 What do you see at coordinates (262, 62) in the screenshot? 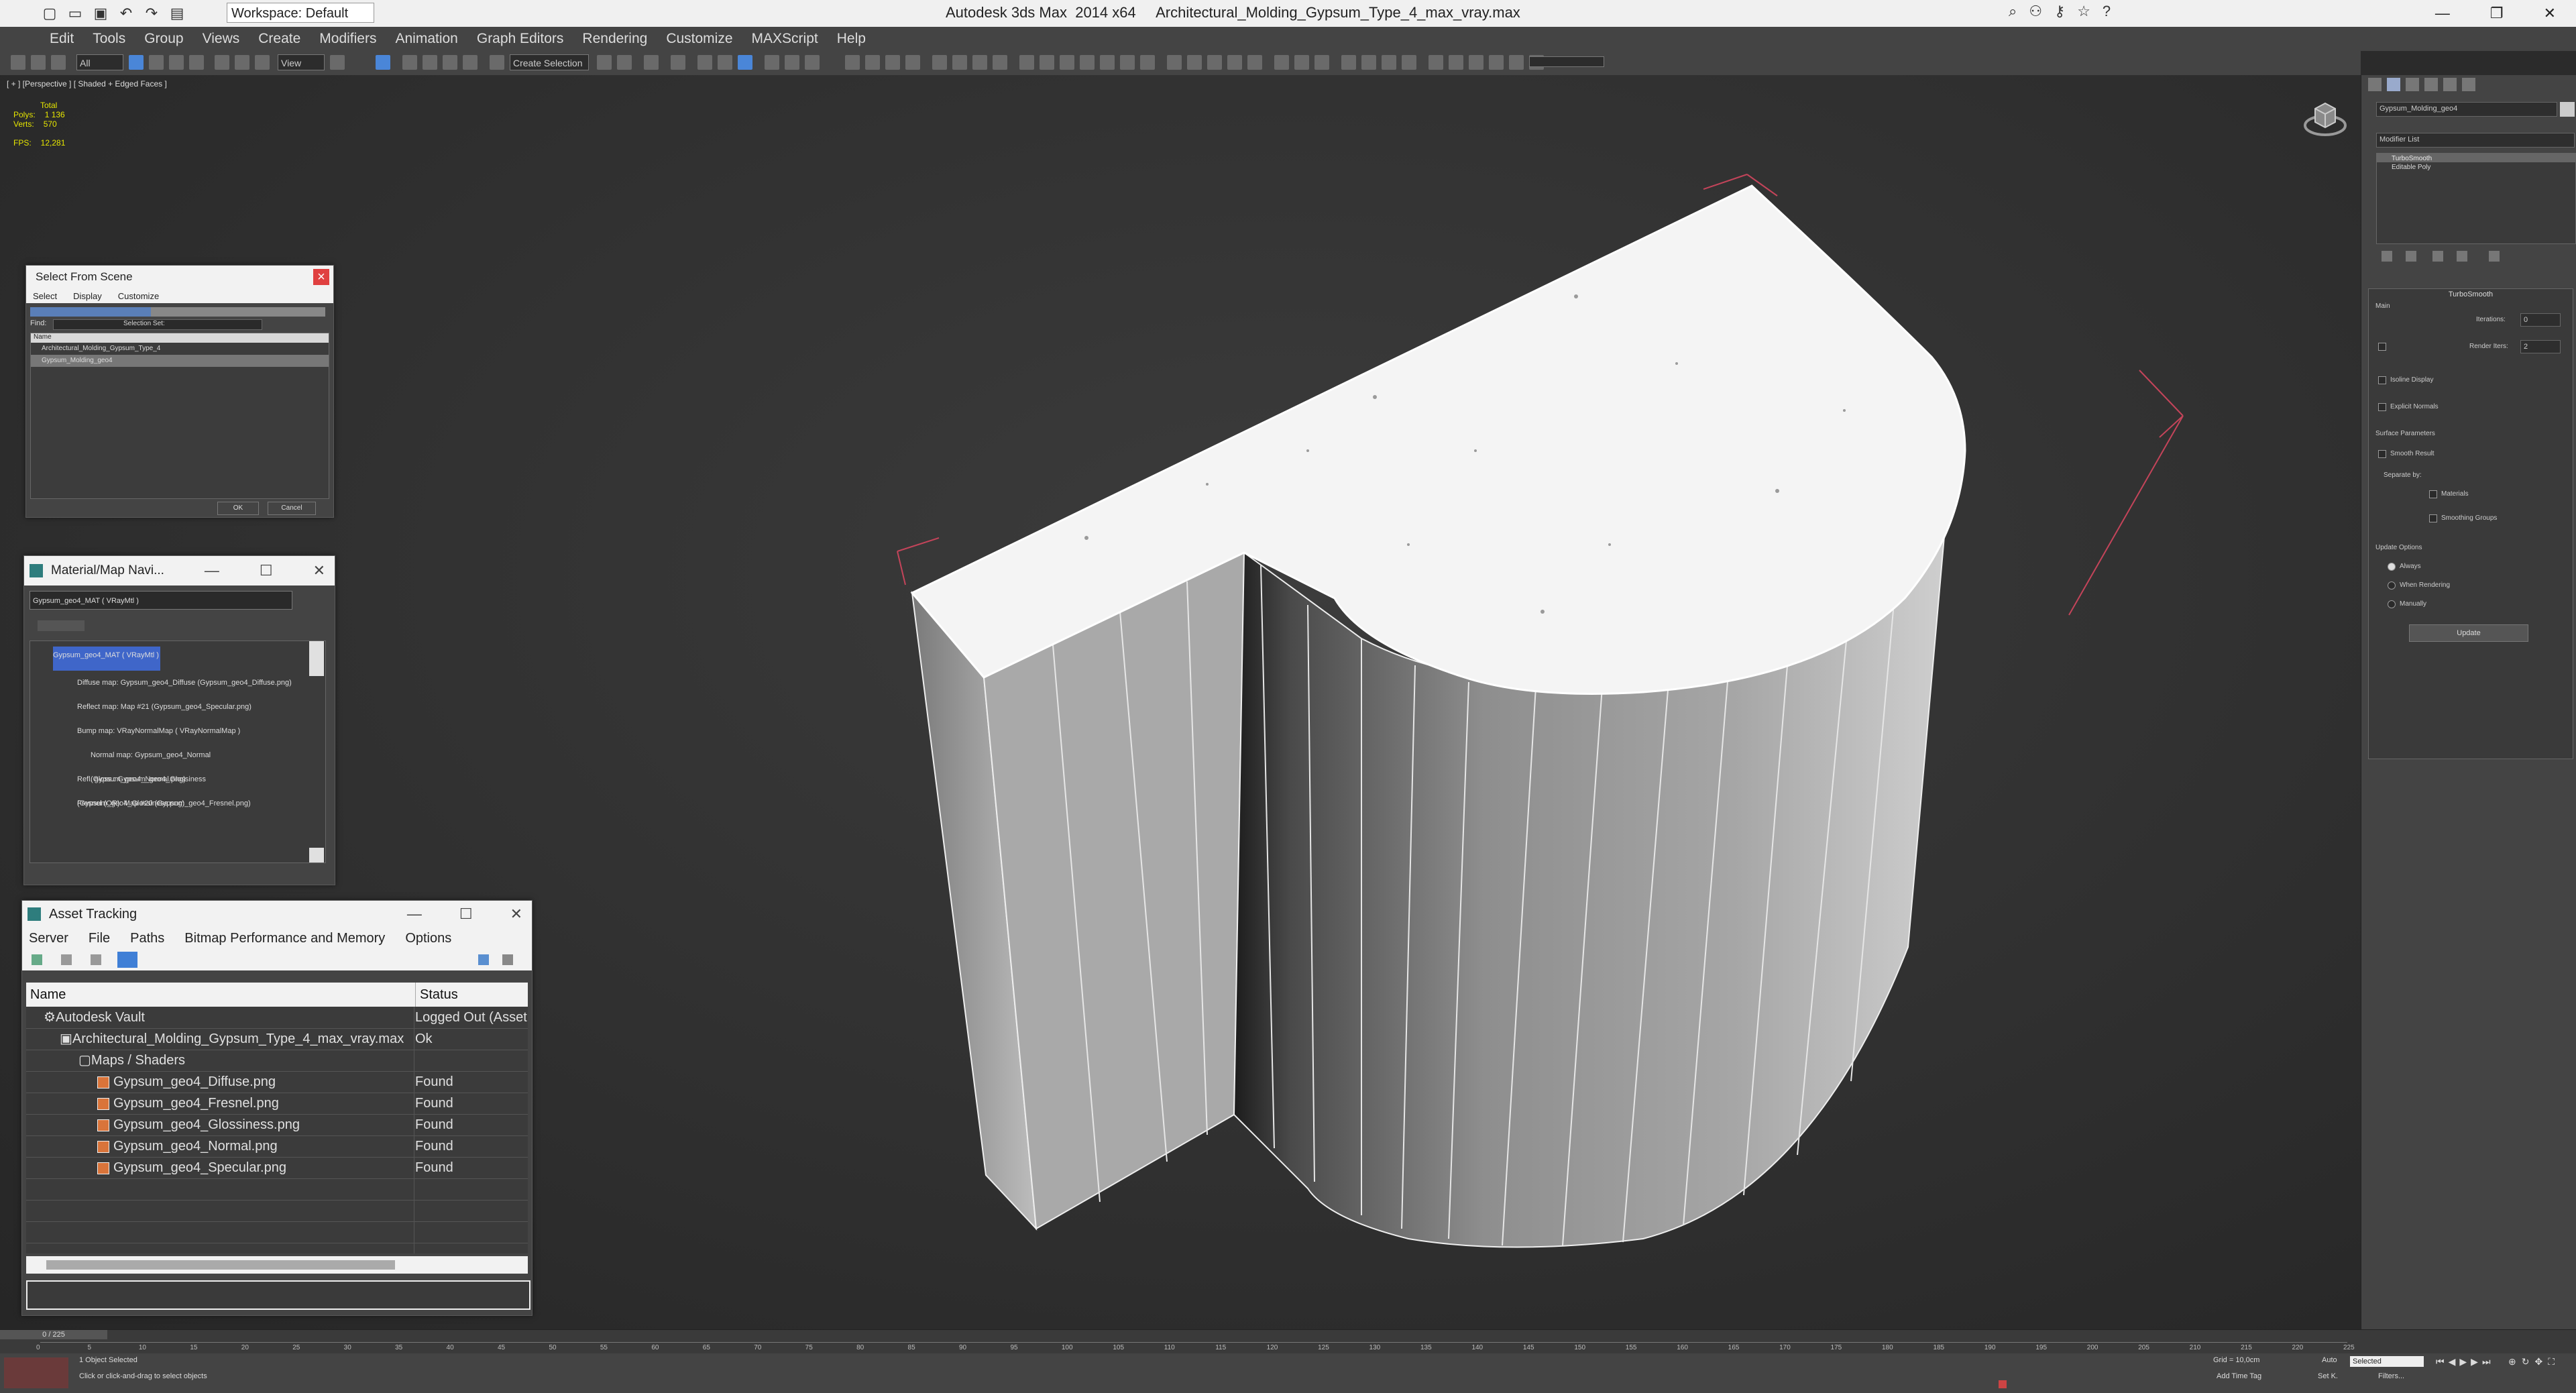
I see `scale-icon` at bounding box center [262, 62].